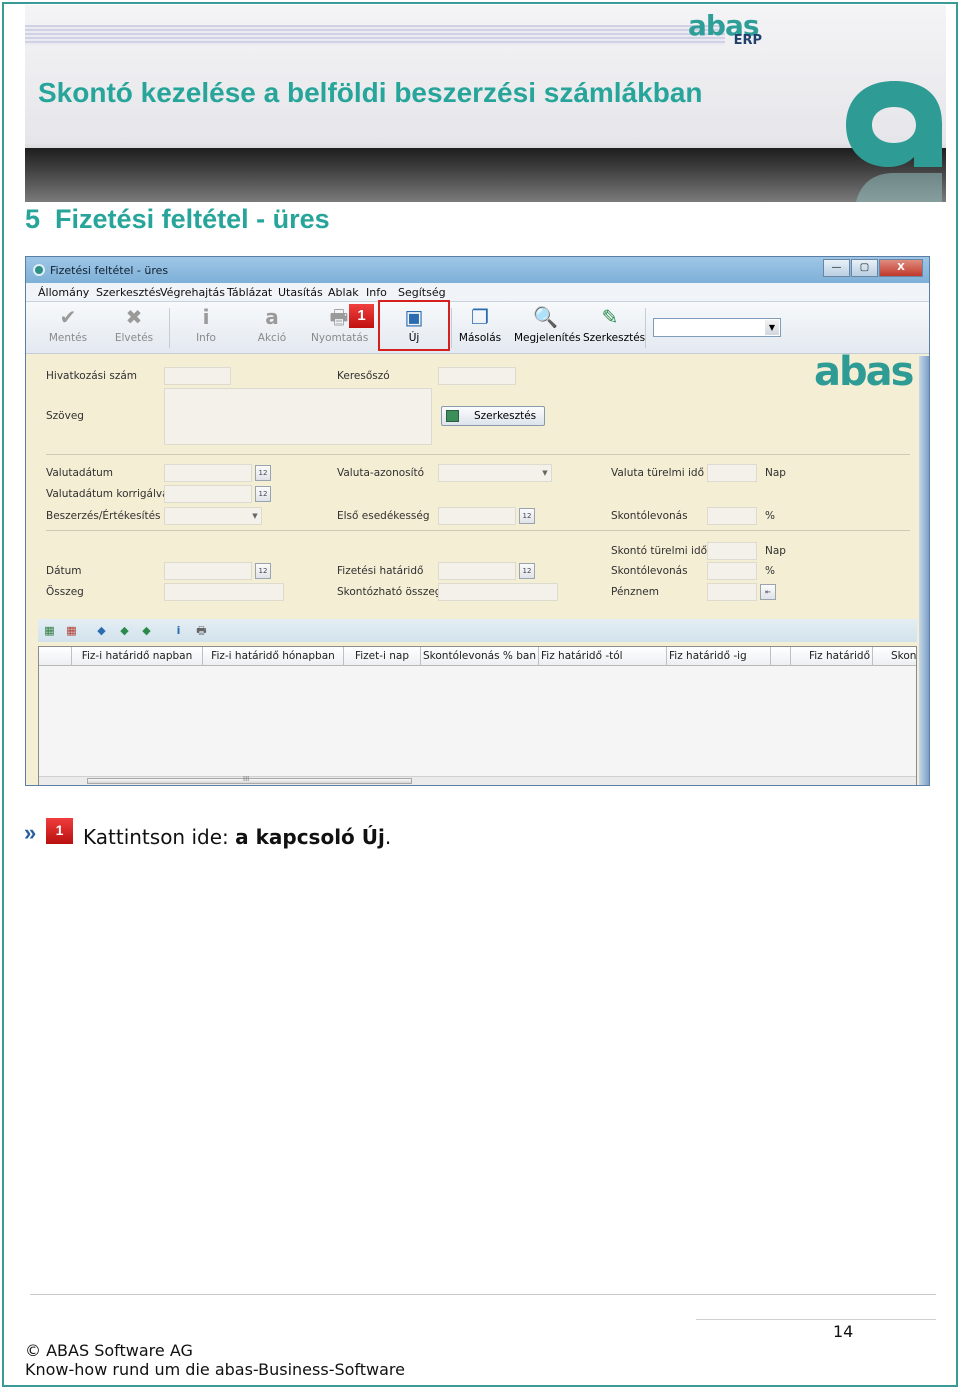 Image resolution: width=960 pixels, height=1389 pixels. What do you see at coordinates (477, 571) in the screenshot?
I see `input-fizetesi-hatarido` at bounding box center [477, 571].